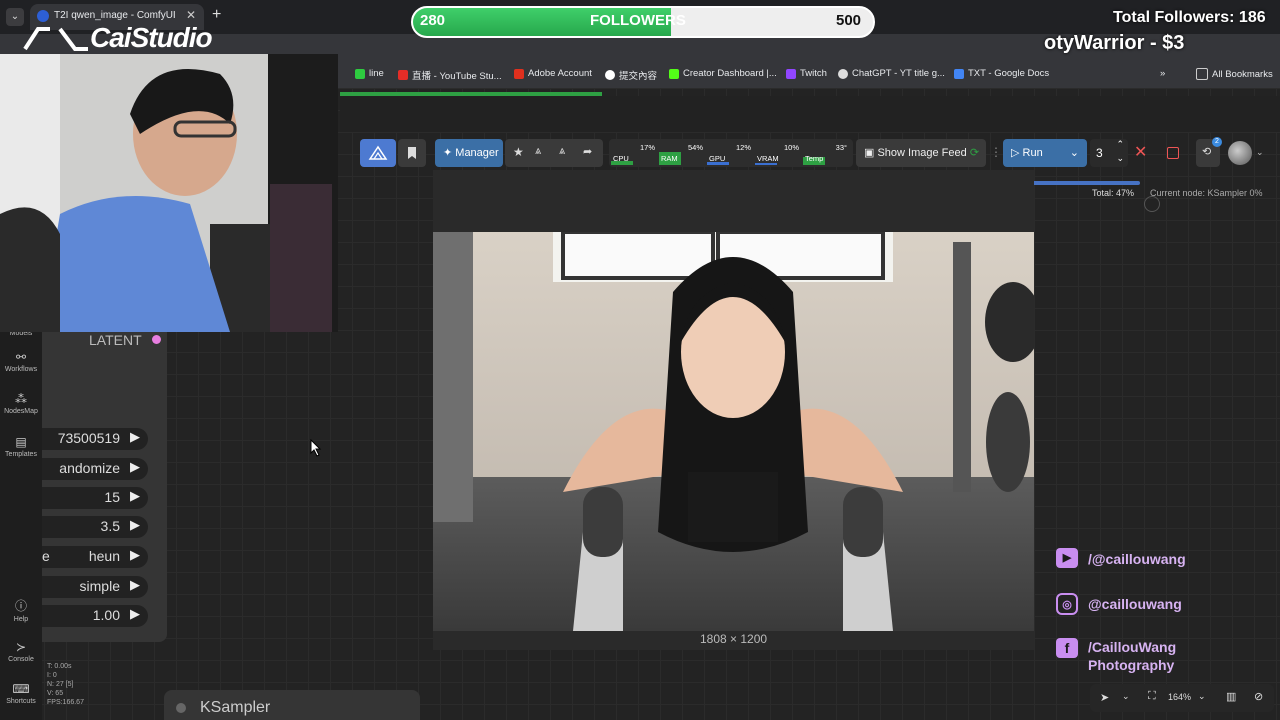  I want to click on widget-label: e, so click(46, 556).